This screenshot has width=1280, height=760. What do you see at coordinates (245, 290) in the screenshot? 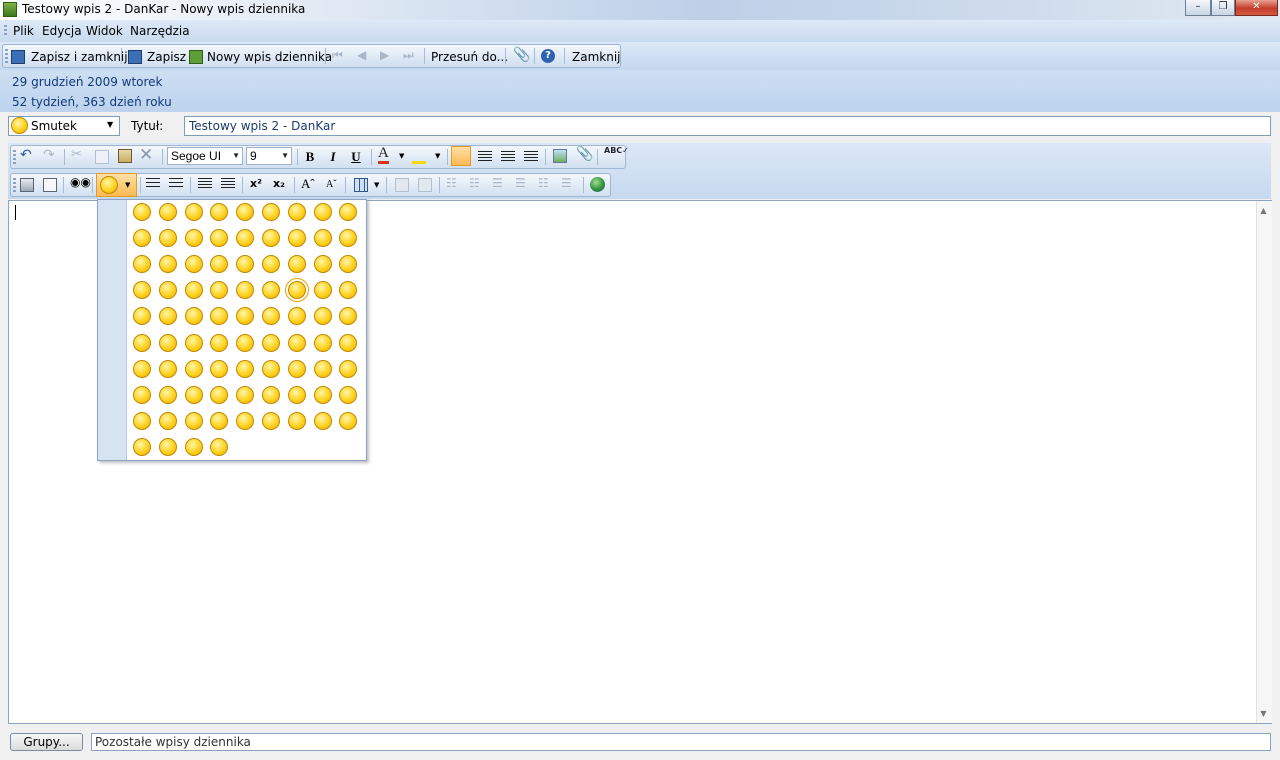
I see `emoticon-32-icon` at bounding box center [245, 290].